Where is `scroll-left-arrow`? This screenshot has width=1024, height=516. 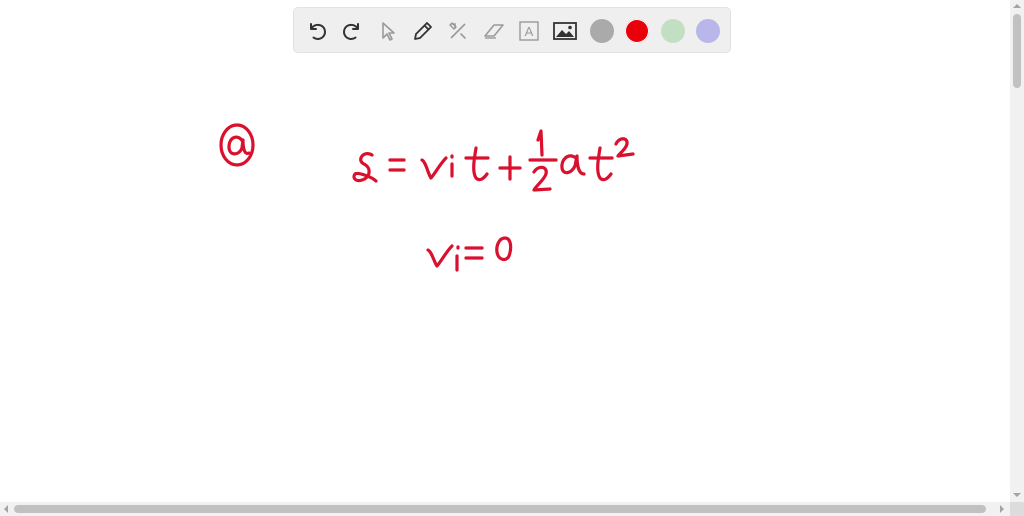
scroll-left-arrow is located at coordinates (6, 509).